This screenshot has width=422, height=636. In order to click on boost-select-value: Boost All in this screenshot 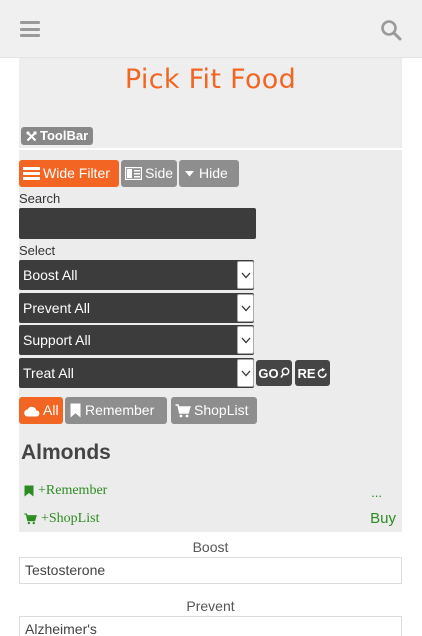, I will do `click(50, 275)`.